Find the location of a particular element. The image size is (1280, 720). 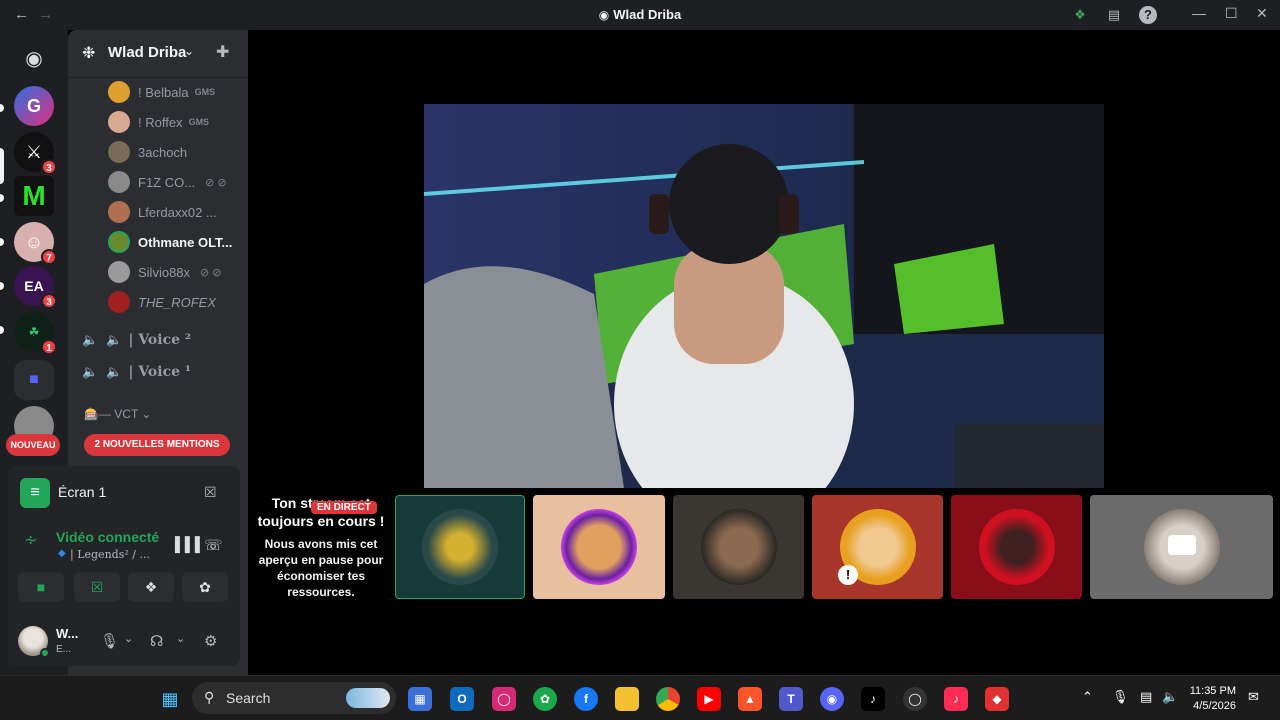

store-icon: ▦ is located at coordinates (420, 699).